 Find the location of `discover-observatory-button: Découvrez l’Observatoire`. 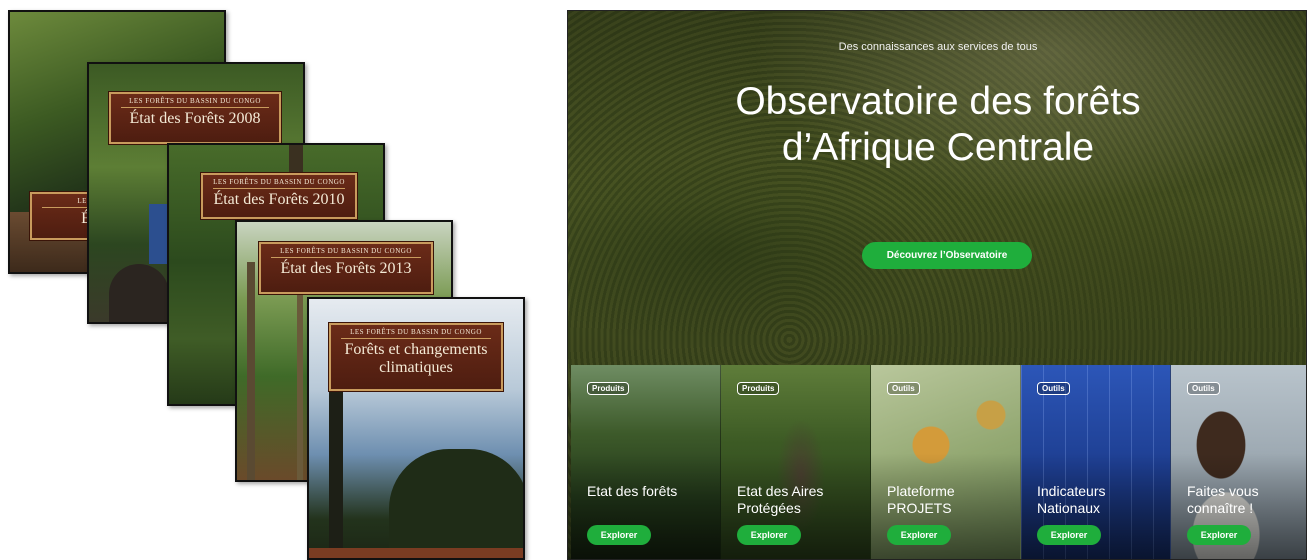

discover-observatory-button: Découvrez l’Observatoire is located at coordinates (947, 255).